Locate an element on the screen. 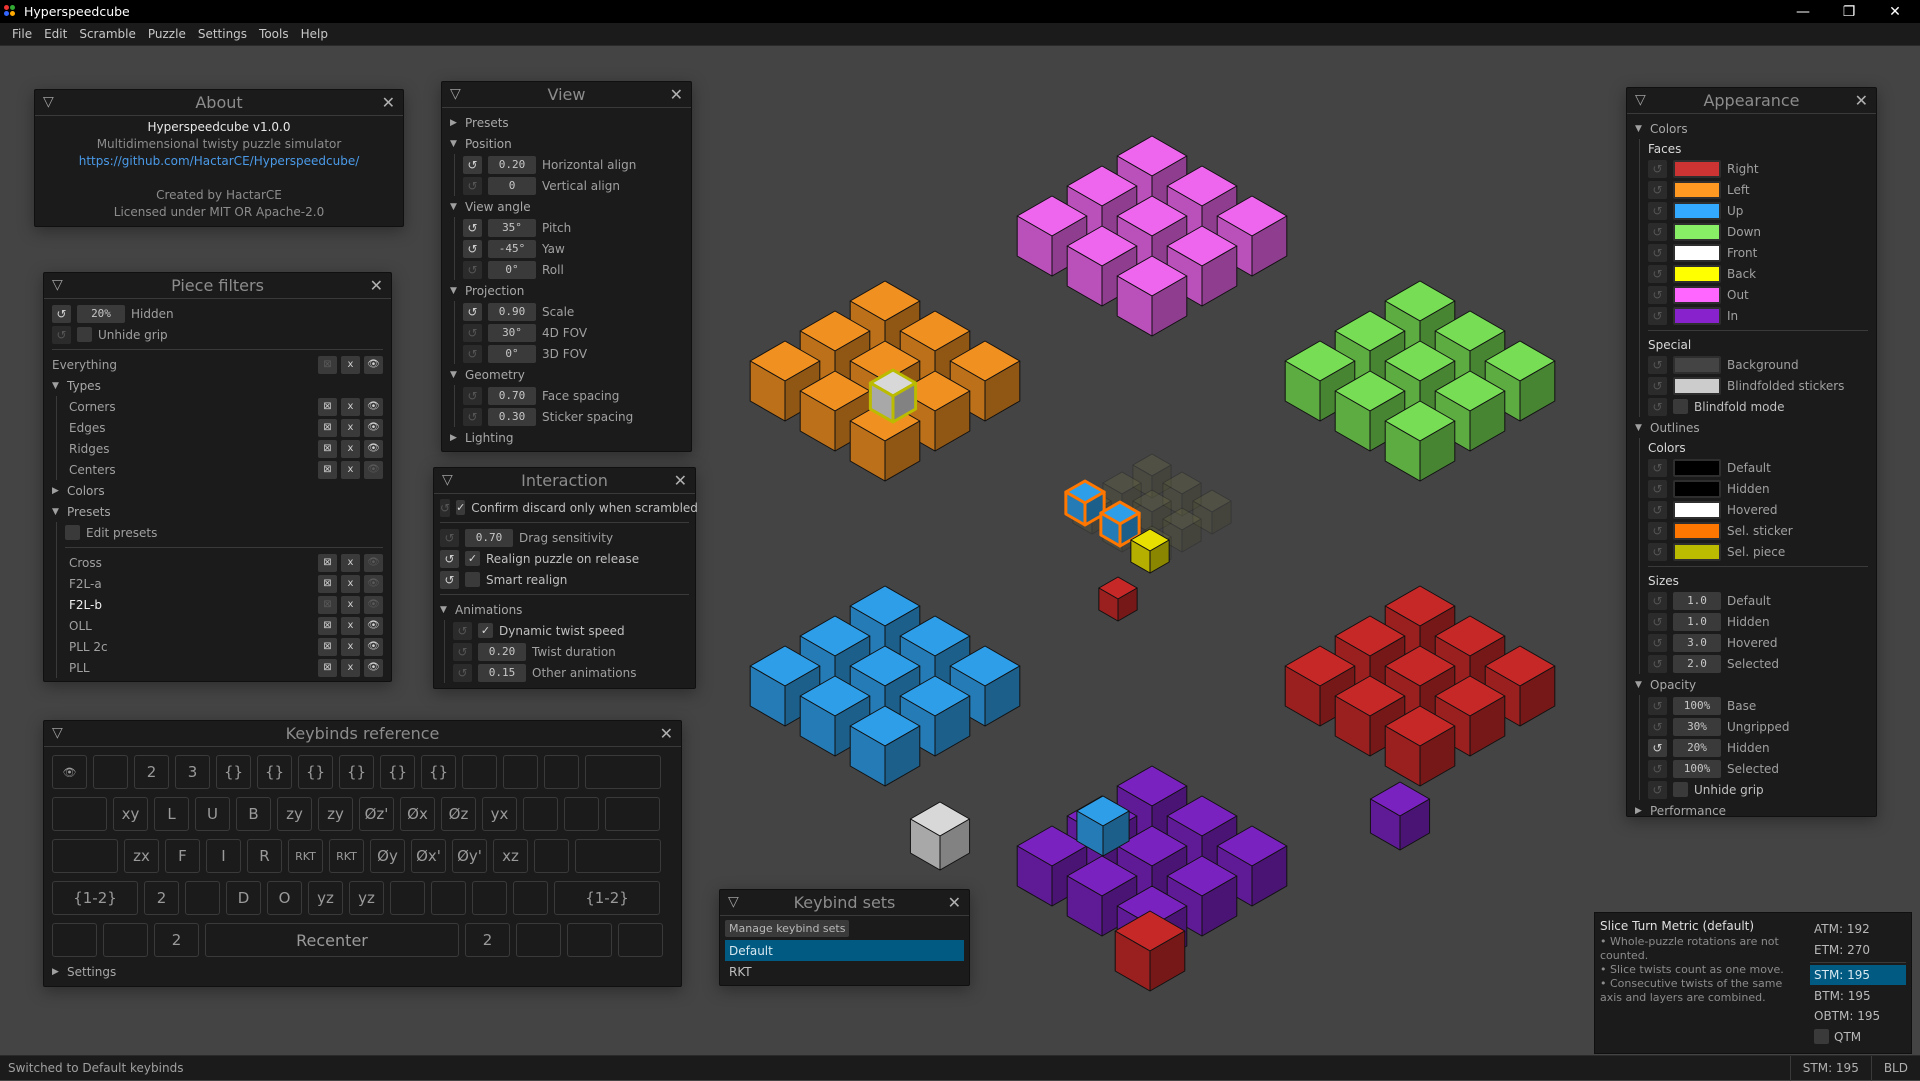 The height and width of the screenshot is (1081, 1920). move-count-metric: STM: 195 is located at coordinates (1830, 1068).